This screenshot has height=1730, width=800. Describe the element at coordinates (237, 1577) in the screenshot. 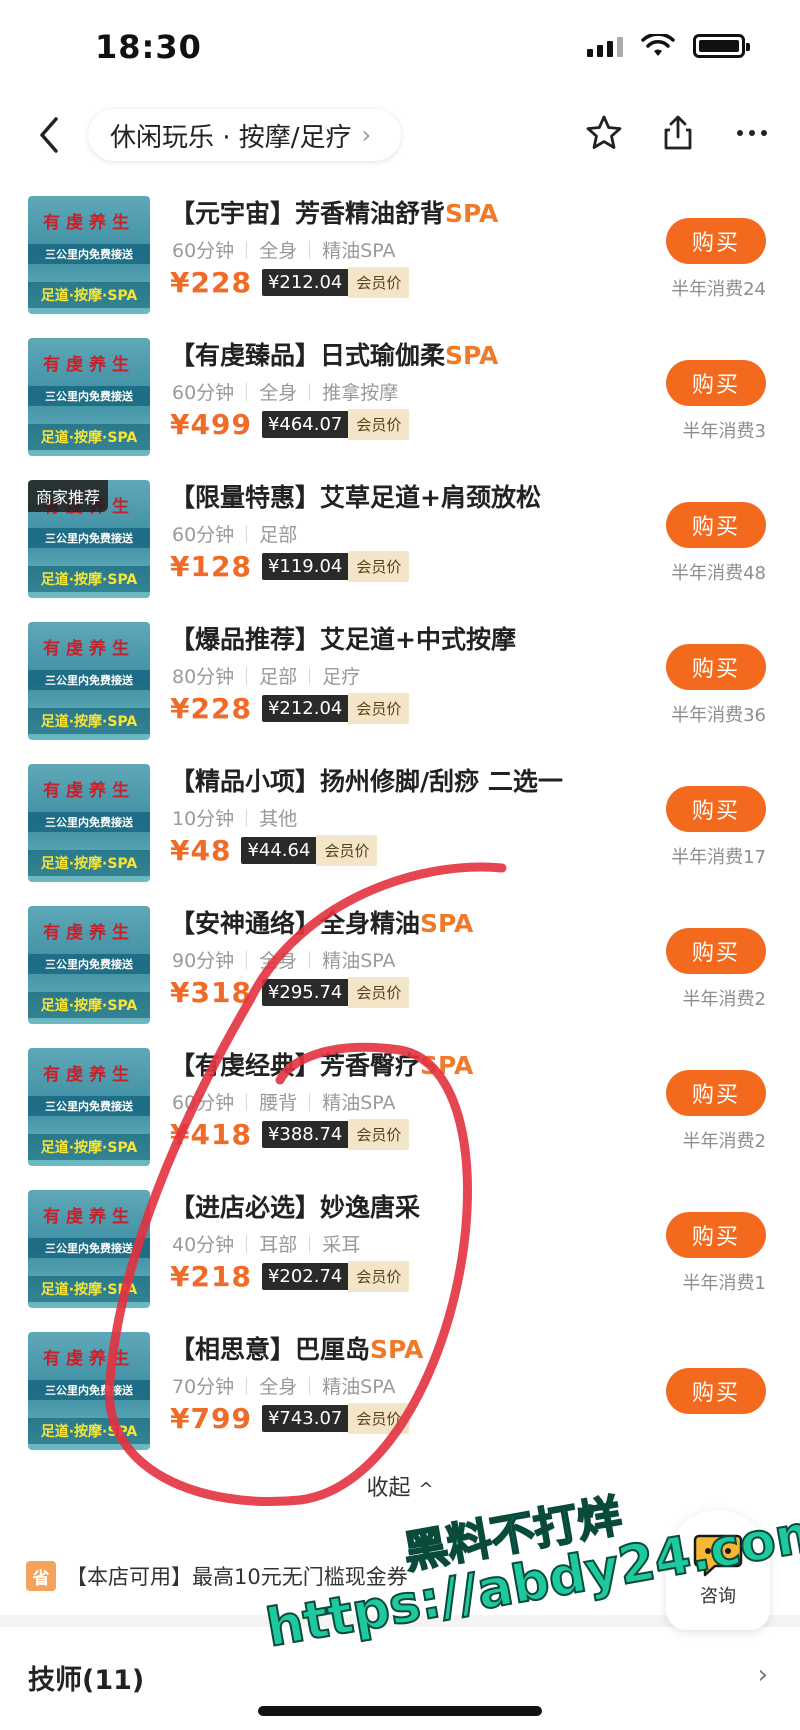

I see `promo-text: 【本店可用】最高10元无门槛现金券` at that location.